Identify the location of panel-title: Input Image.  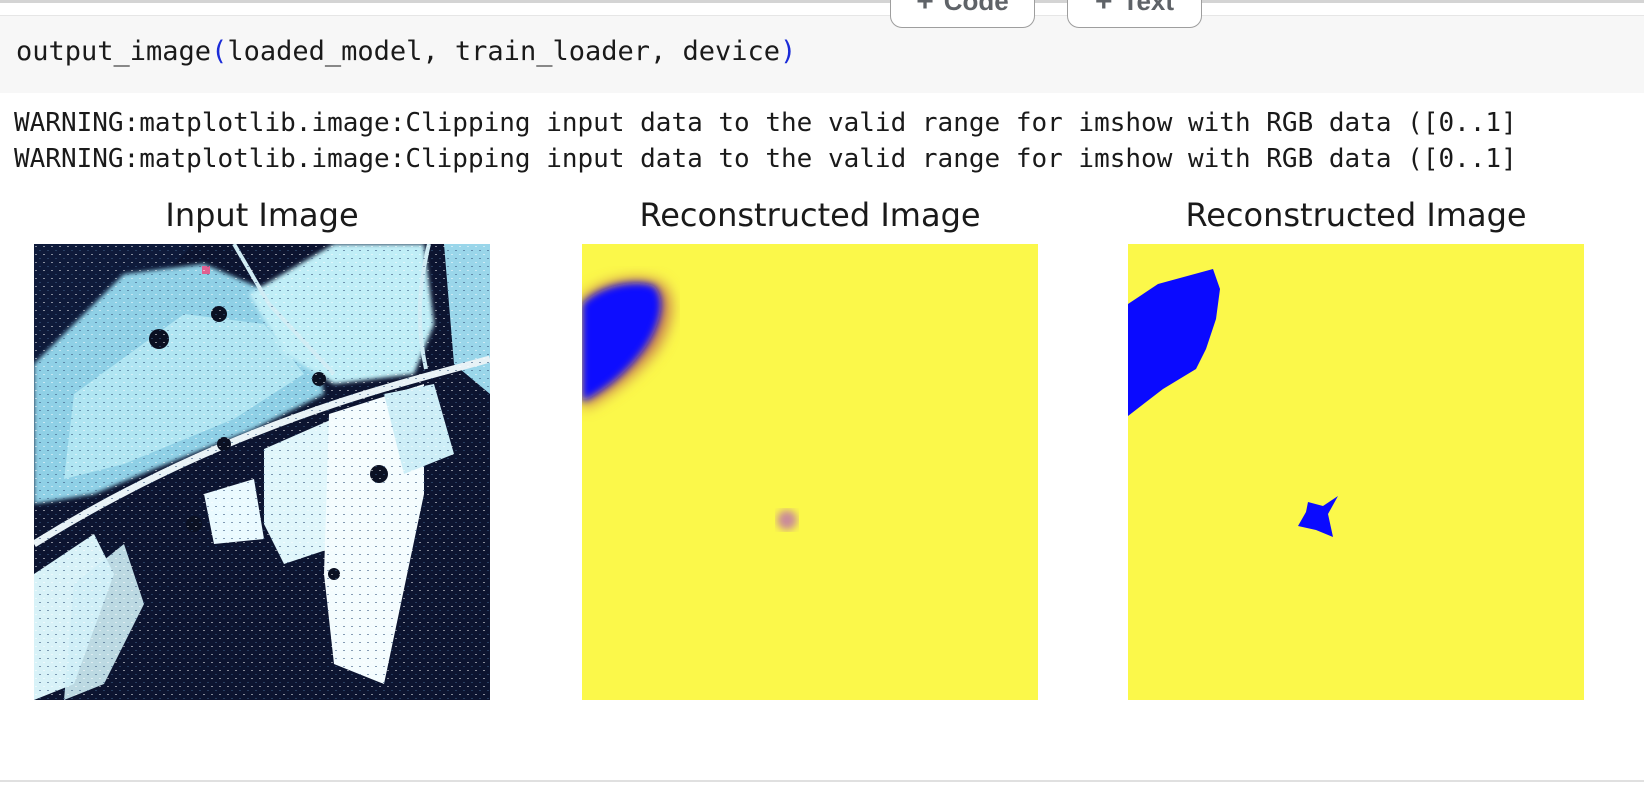
(262, 215).